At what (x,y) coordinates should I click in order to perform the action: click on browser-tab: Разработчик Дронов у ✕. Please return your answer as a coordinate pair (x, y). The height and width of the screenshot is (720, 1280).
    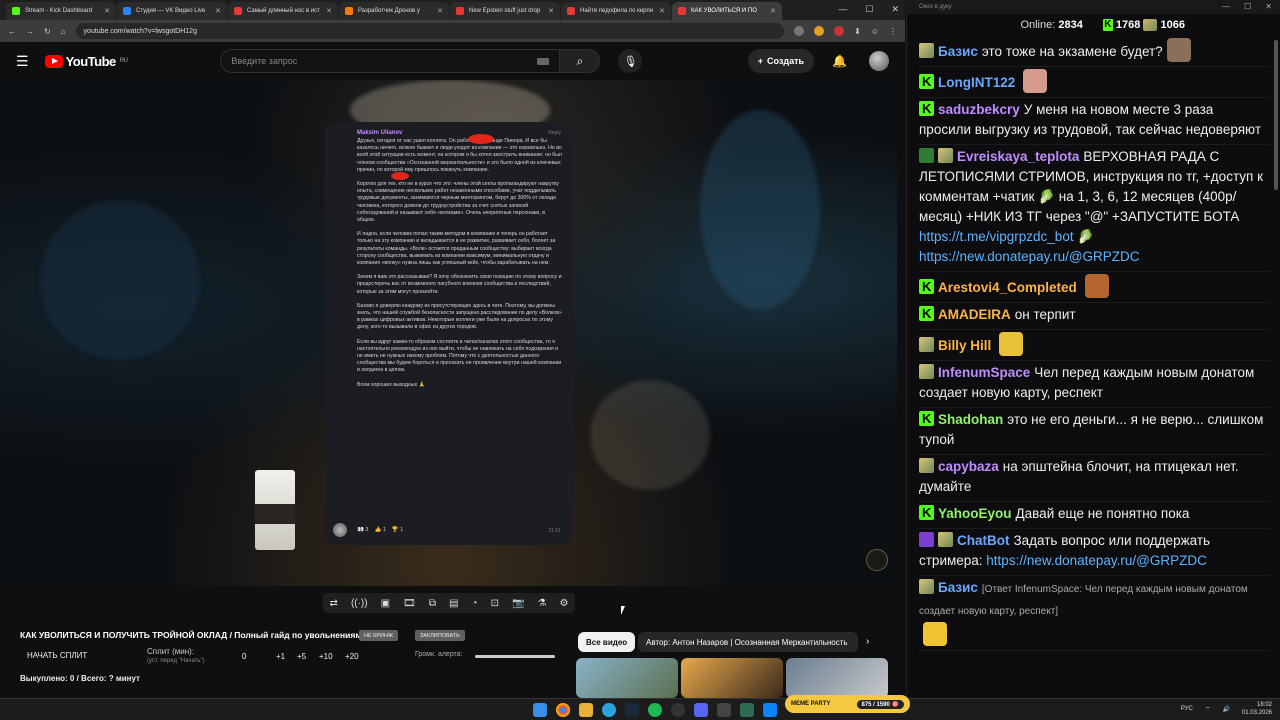
    Looking at the image, I should click on (394, 11).